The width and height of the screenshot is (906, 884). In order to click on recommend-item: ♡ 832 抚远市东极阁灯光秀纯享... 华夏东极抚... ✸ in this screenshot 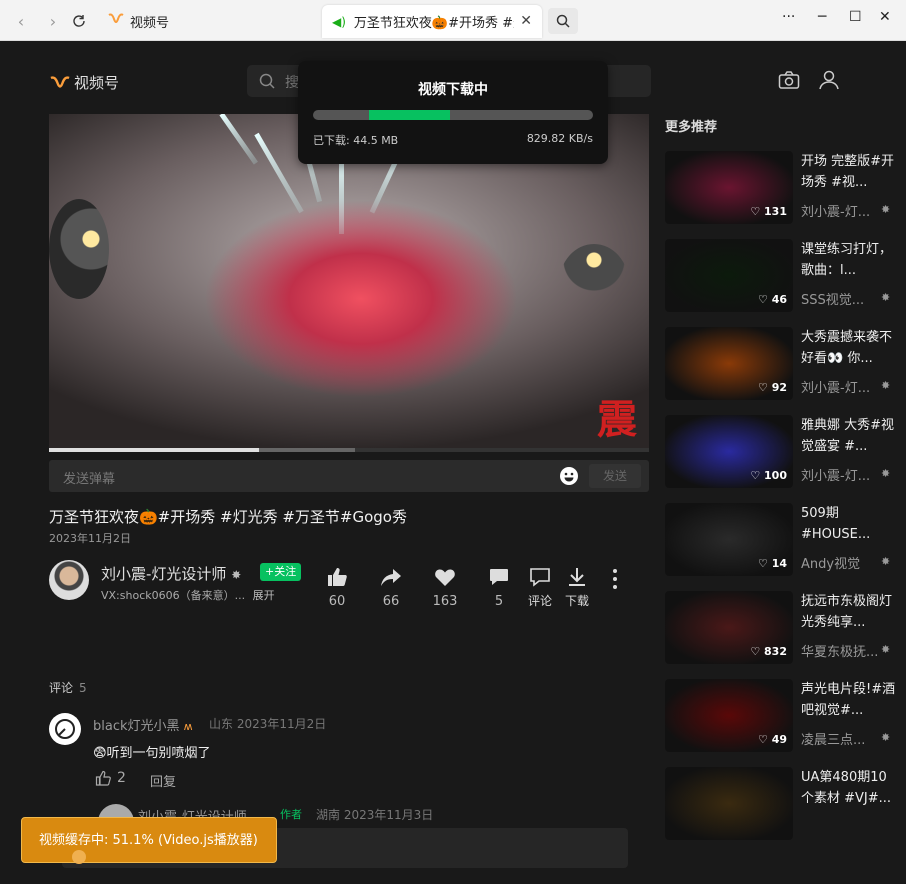, I will do `click(785, 627)`.